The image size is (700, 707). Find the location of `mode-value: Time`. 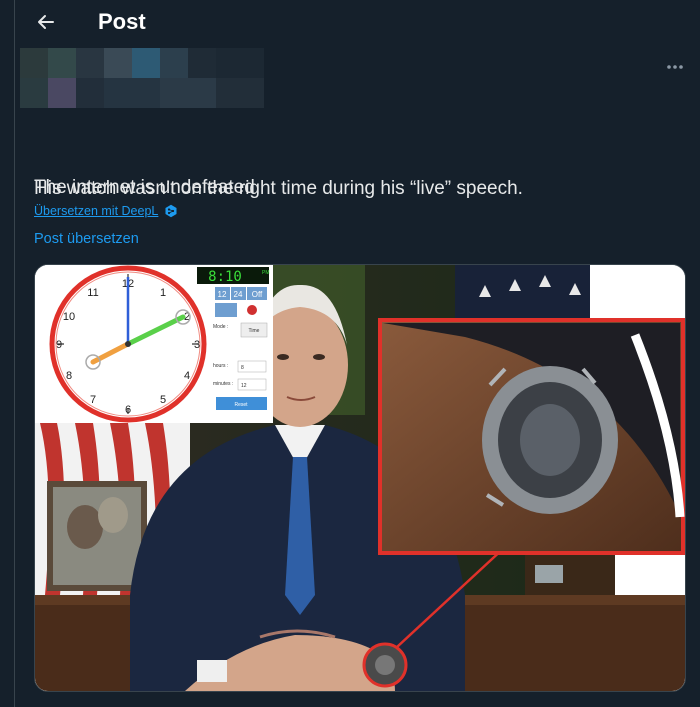

mode-value: Time is located at coordinates (254, 331).